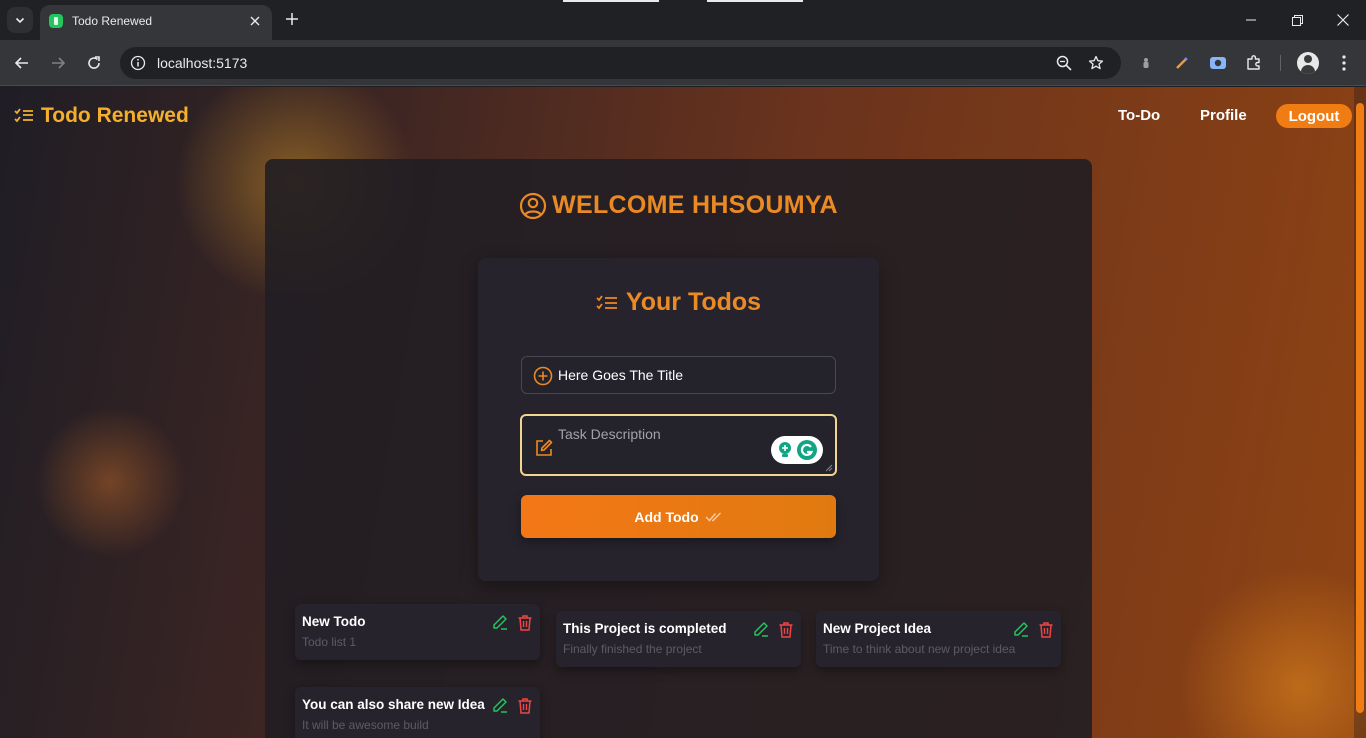  Describe the element at coordinates (713, 516) in the screenshot. I see `double-check-icon` at that location.